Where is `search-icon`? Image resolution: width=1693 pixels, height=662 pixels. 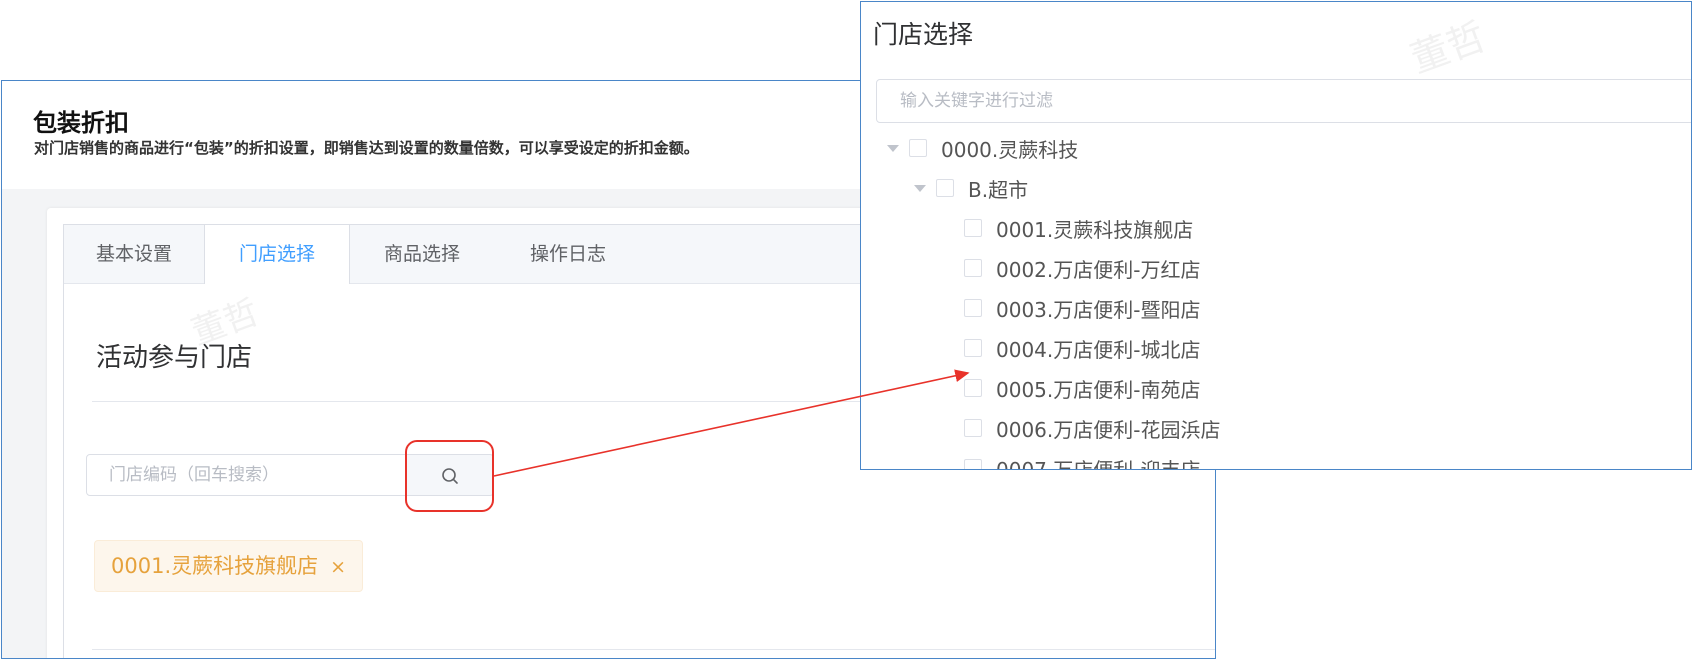
search-icon is located at coordinates (450, 476).